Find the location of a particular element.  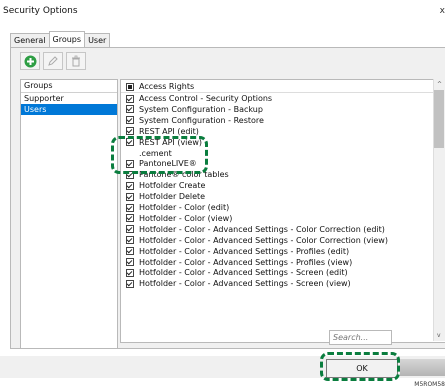

rest-api-callout is located at coordinates (159, 155).